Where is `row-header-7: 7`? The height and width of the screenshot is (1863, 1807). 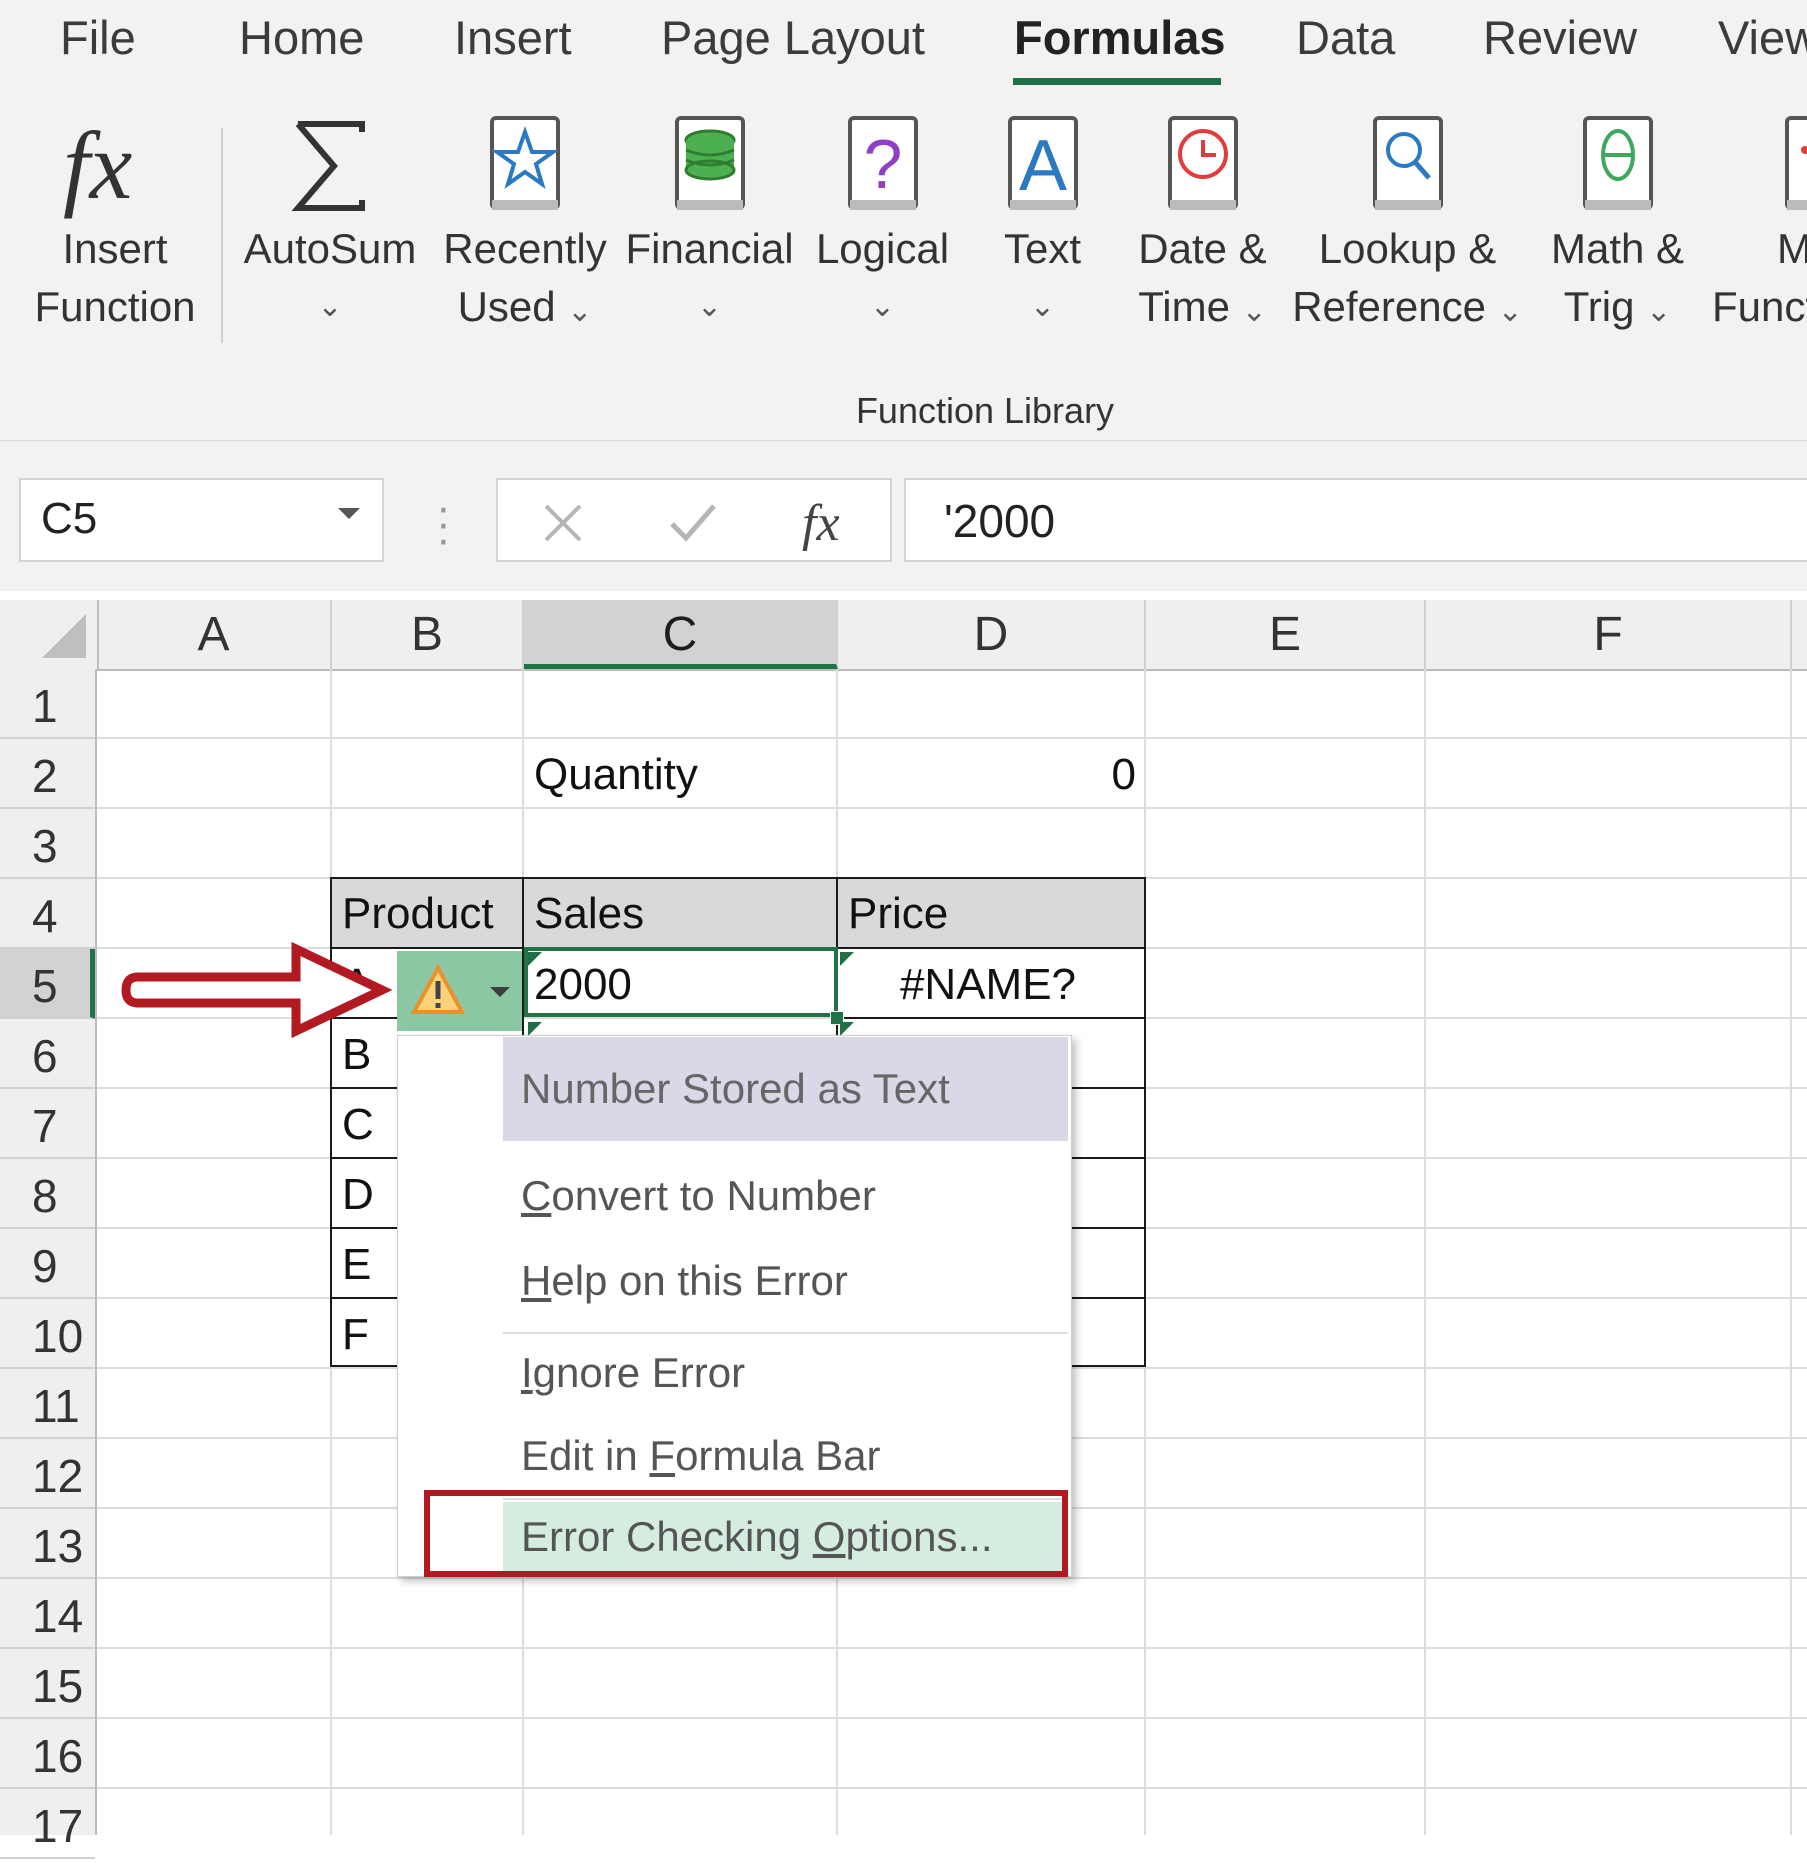
row-header-7: 7 is located at coordinates (47, 1124).